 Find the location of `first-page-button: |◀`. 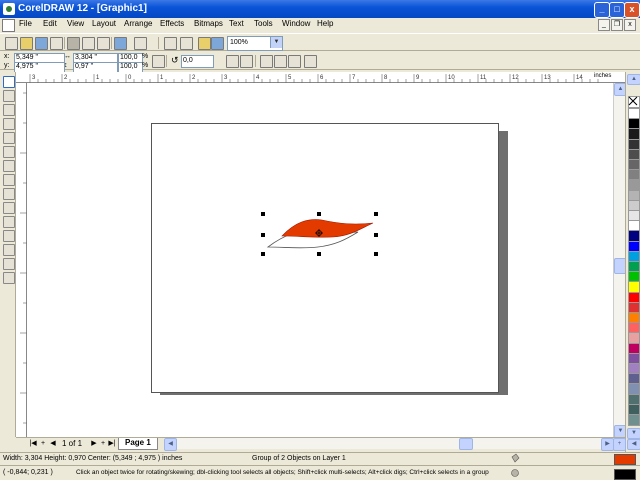

first-page-button: |◀ is located at coordinates (33, 444).